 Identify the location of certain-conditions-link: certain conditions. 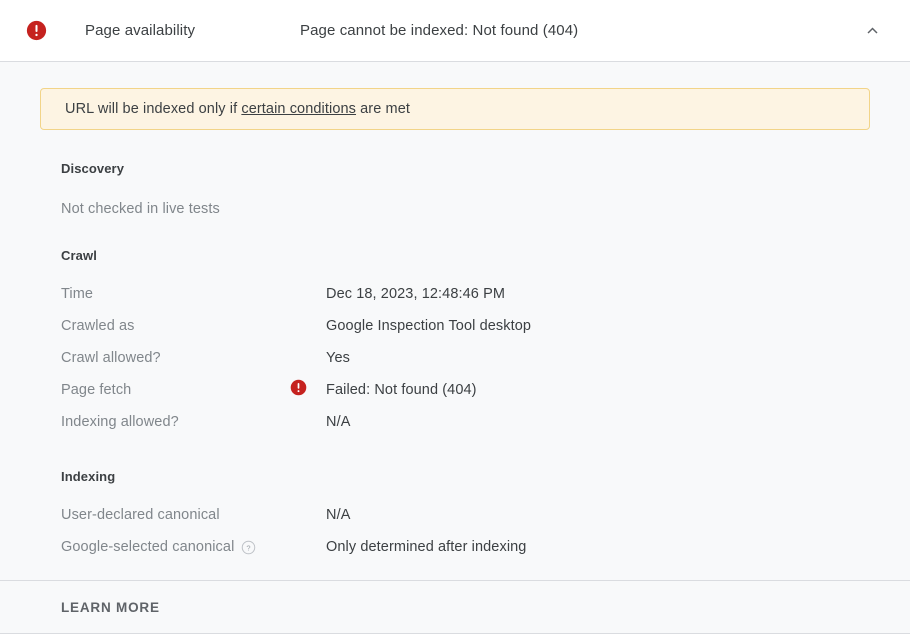
(298, 109).